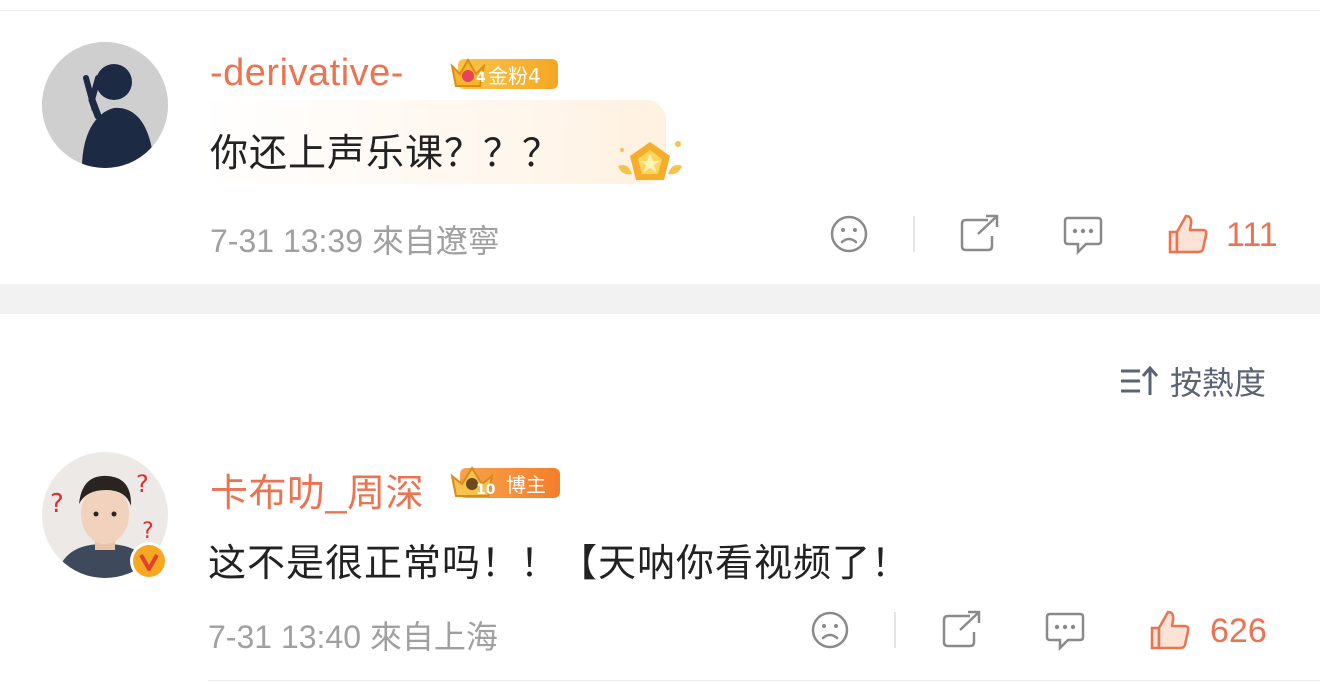 The height and width of the screenshot is (683, 1320). I want to click on badge-level: 10, so click(486, 490).